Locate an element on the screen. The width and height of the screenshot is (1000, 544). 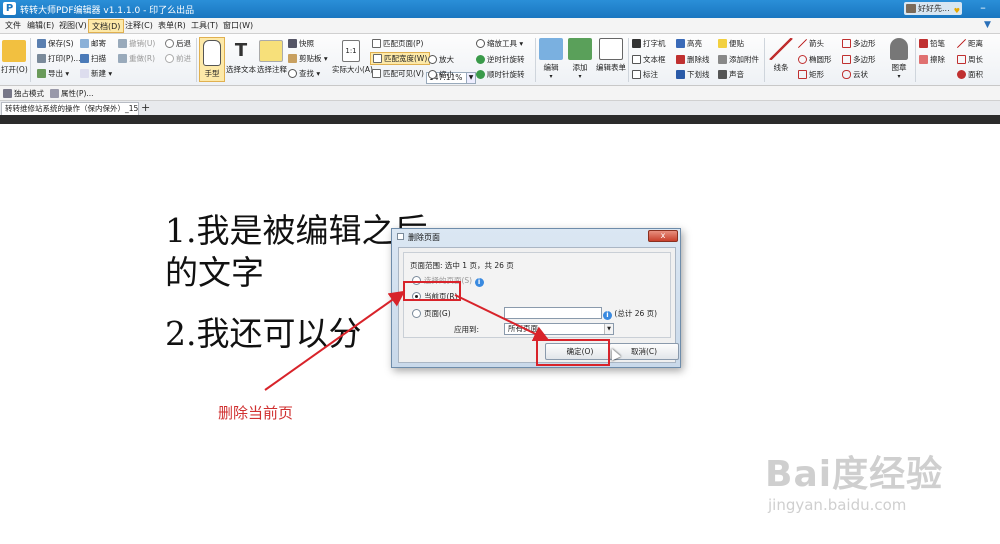
typewriter-button: 打字机 is located at coordinates (649, 43).